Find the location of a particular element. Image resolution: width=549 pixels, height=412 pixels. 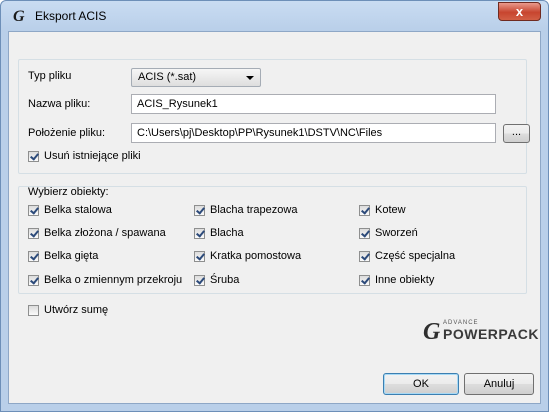

object-label: Inne obiekty is located at coordinates (405, 280).